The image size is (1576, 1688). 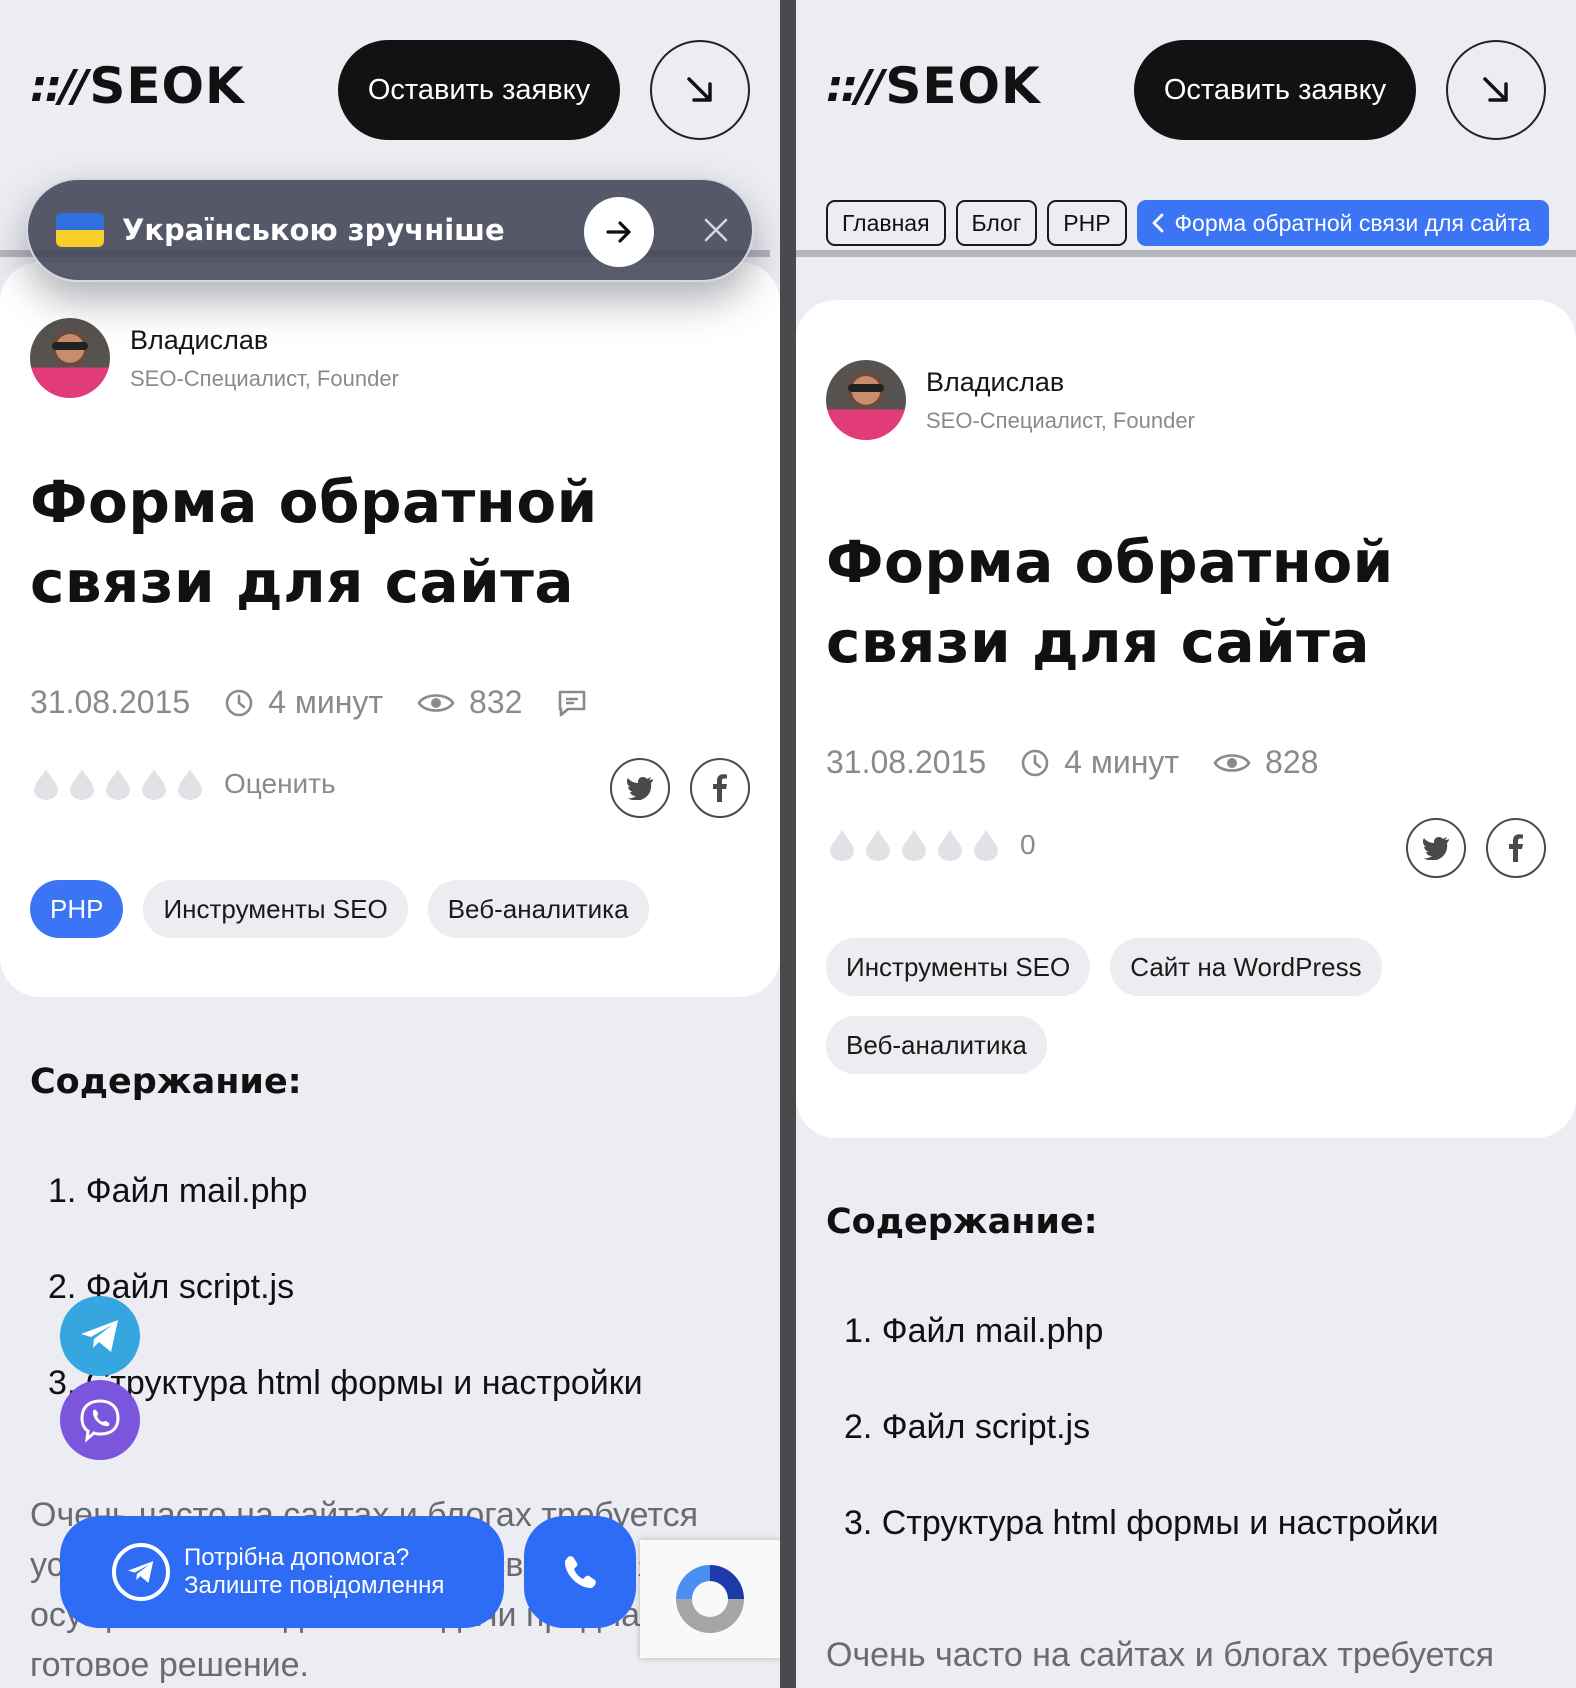 I want to click on language-banner-text: Українською зручніше, so click(x=313, y=230).